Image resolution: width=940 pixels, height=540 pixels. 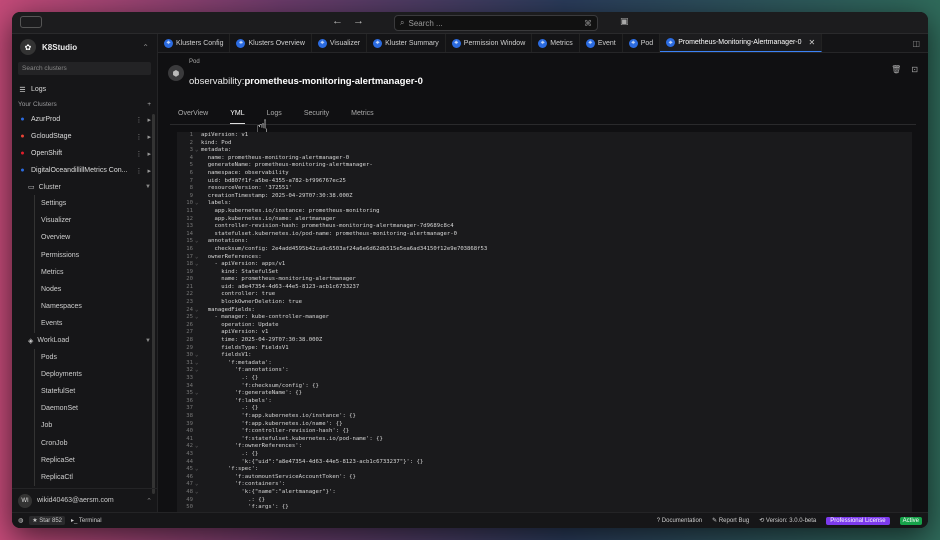 I want to click on bag-icon: ▣, so click(x=624, y=21).